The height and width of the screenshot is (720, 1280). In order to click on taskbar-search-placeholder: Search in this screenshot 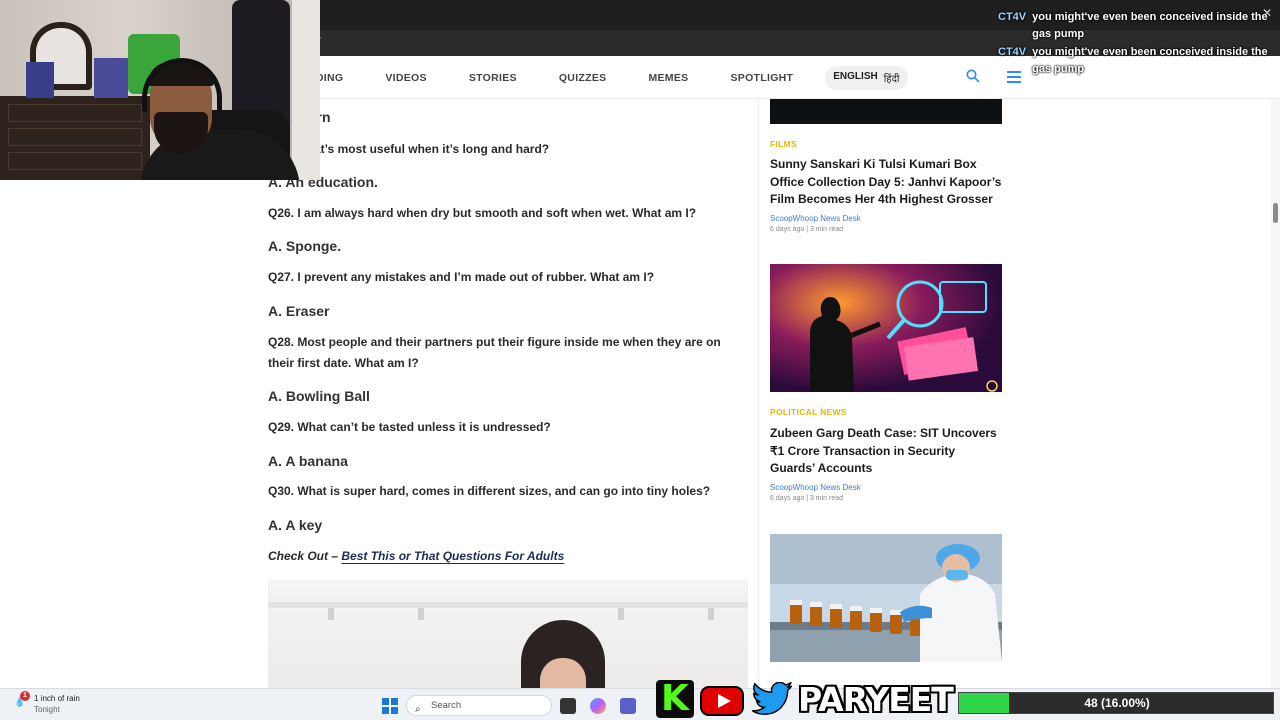, I will do `click(446, 705)`.